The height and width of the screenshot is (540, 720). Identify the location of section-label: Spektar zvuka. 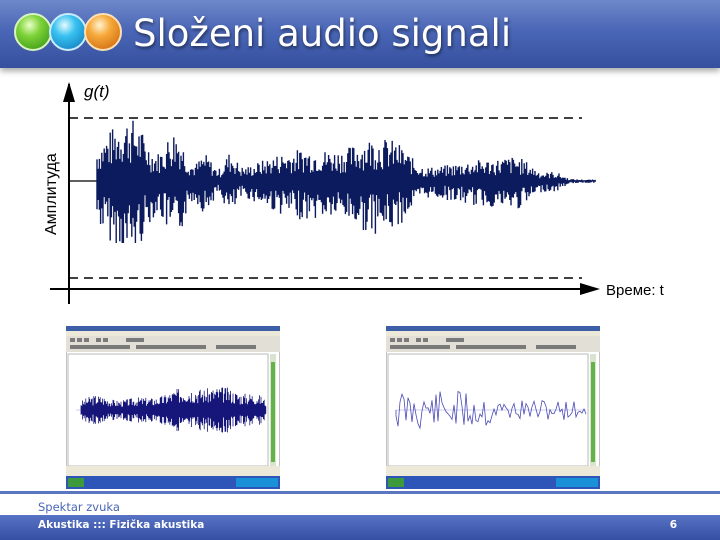
(79, 507).